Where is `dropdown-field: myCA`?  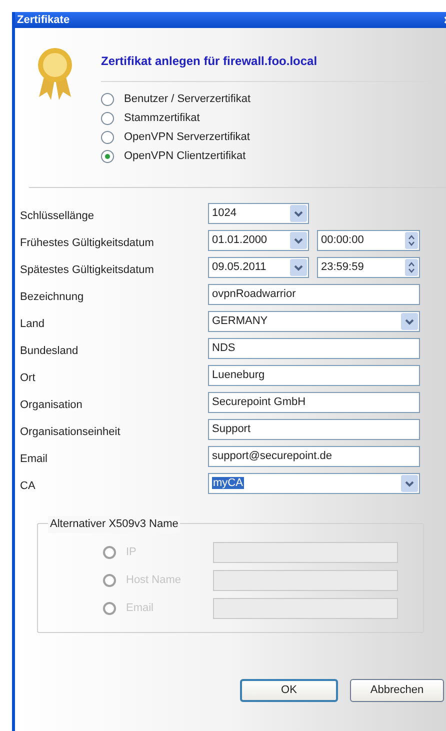
dropdown-field: myCA is located at coordinates (314, 483).